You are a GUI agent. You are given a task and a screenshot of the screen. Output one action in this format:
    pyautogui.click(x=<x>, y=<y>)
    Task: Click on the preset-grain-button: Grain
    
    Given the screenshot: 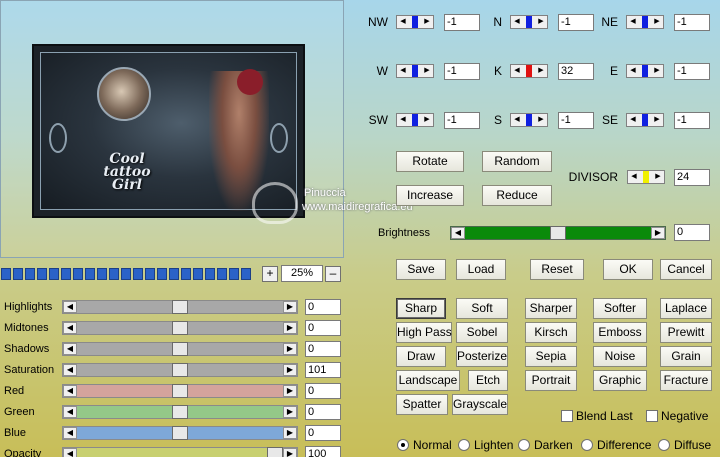 What is the action you would take?
    pyautogui.click(x=686, y=356)
    